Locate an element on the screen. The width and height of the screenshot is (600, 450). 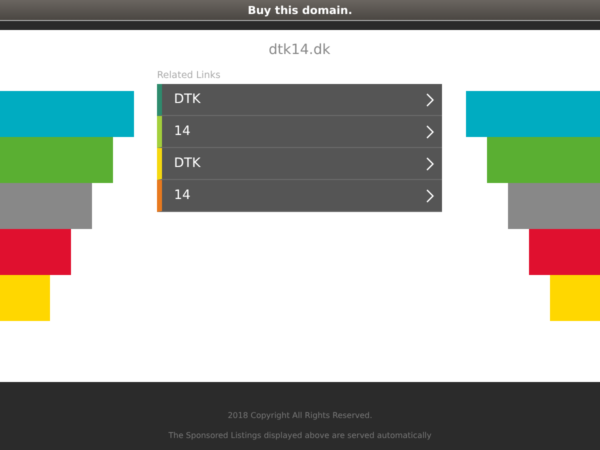
section-heading: Related Links is located at coordinates (189, 75).